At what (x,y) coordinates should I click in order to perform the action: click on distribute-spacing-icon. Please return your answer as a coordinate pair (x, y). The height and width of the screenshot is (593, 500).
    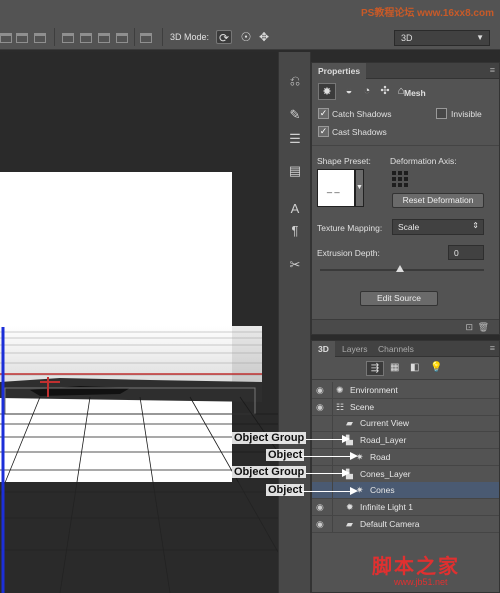
    Looking at the image, I should click on (122, 38).